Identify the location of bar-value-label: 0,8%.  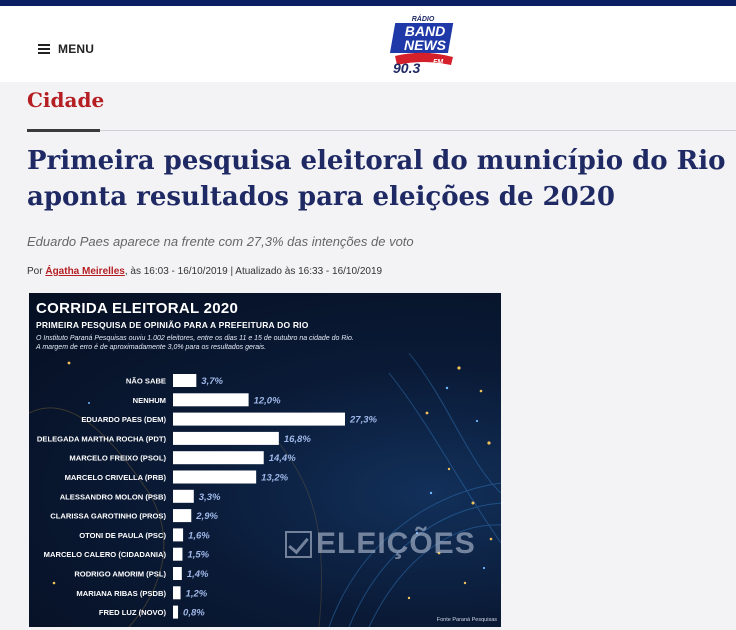
(194, 613).